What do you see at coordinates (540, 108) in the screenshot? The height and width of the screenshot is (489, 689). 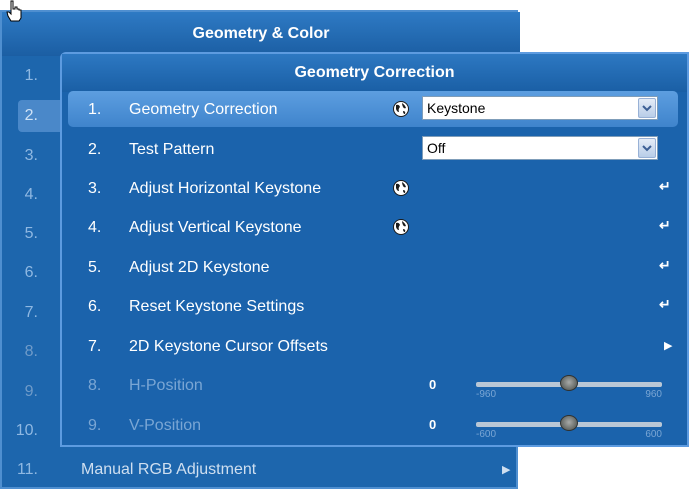 I see `geometry-correction-select: Keystone` at bounding box center [540, 108].